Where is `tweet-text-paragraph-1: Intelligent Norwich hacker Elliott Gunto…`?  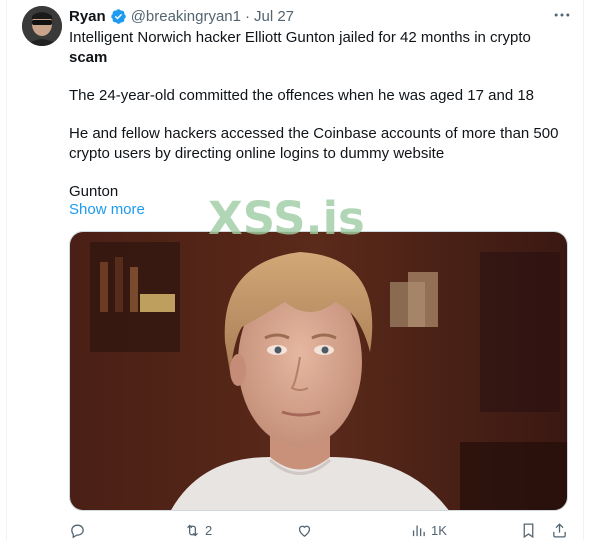 tweet-text-paragraph-1: Intelligent Norwich hacker Elliott Gunto… is located at coordinates (314, 48).